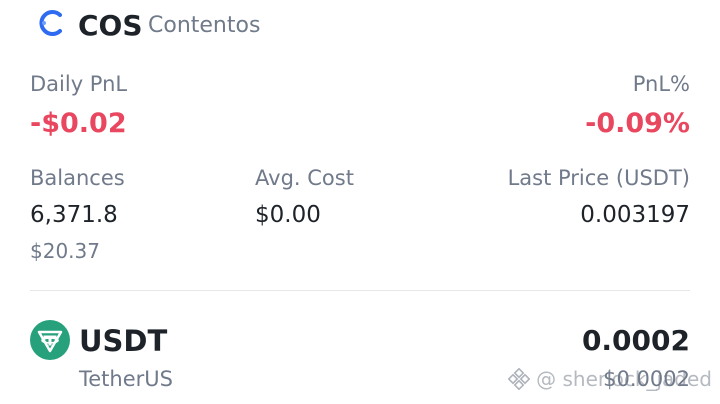 The image size is (720, 404). What do you see at coordinates (635, 215) in the screenshot?
I see `last-price-value: 0.003197` at bounding box center [635, 215].